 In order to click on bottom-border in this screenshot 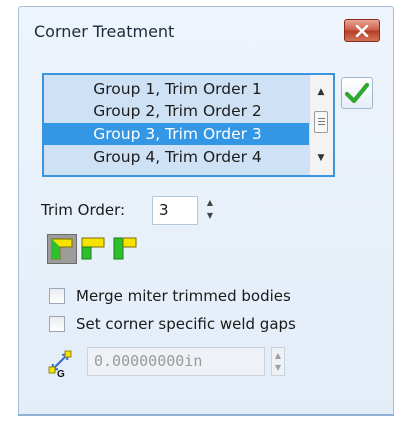, I will do `click(206, 415)`.